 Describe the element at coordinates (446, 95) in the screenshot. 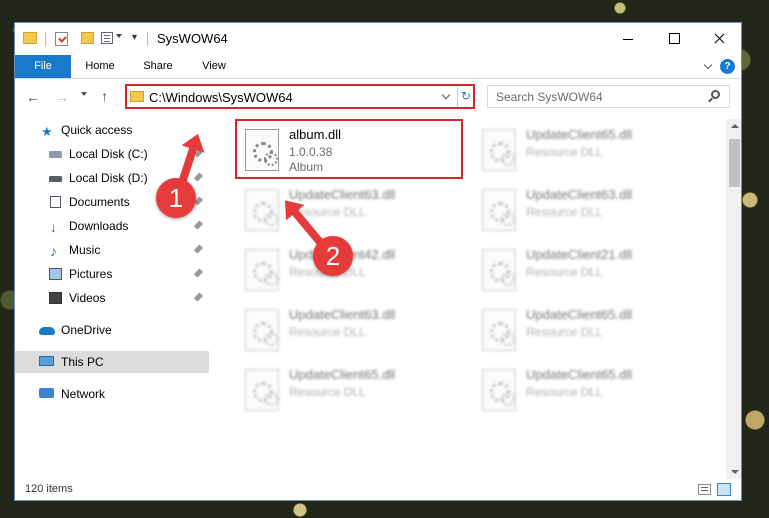

I see `address-history-chevron-icon` at that location.